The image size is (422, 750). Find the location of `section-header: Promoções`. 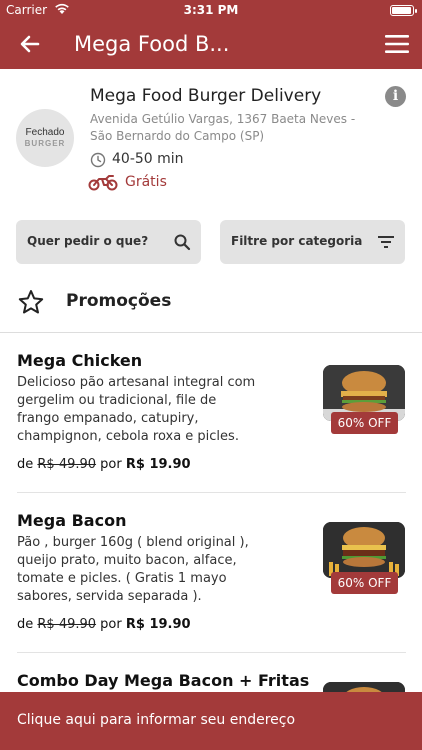

section-header: Promoções is located at coordinates (211, 308).